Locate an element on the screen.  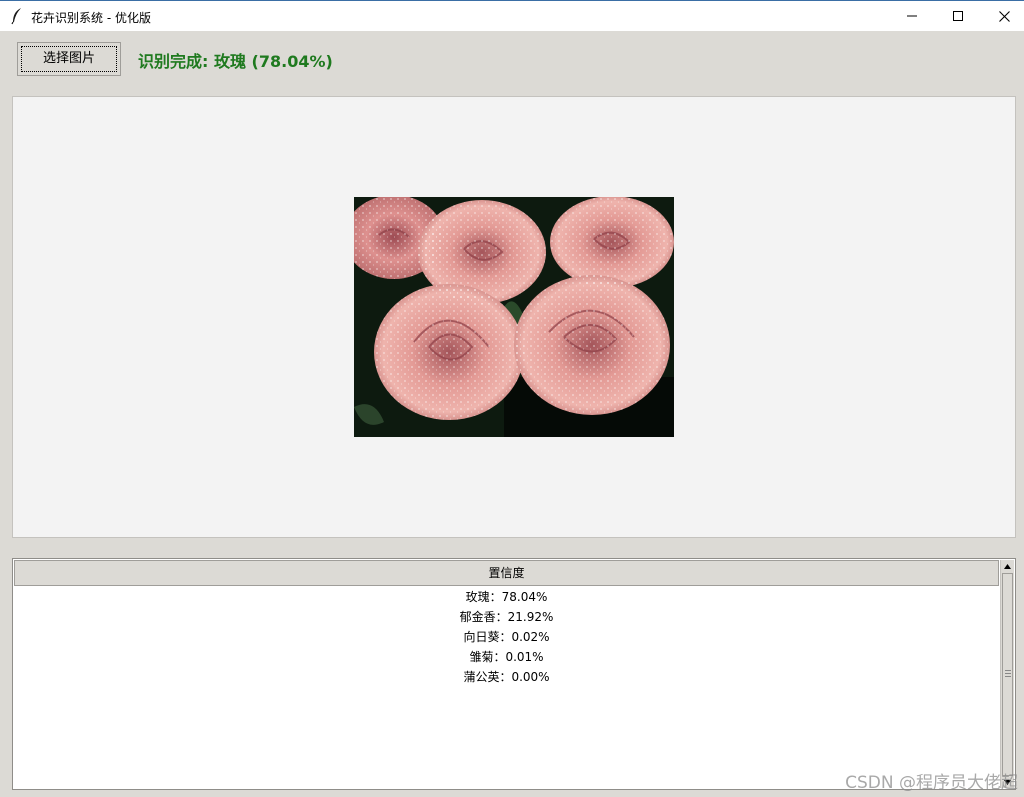
table-row: 玫瑰：78.04% is located at coordinates (506, 597).